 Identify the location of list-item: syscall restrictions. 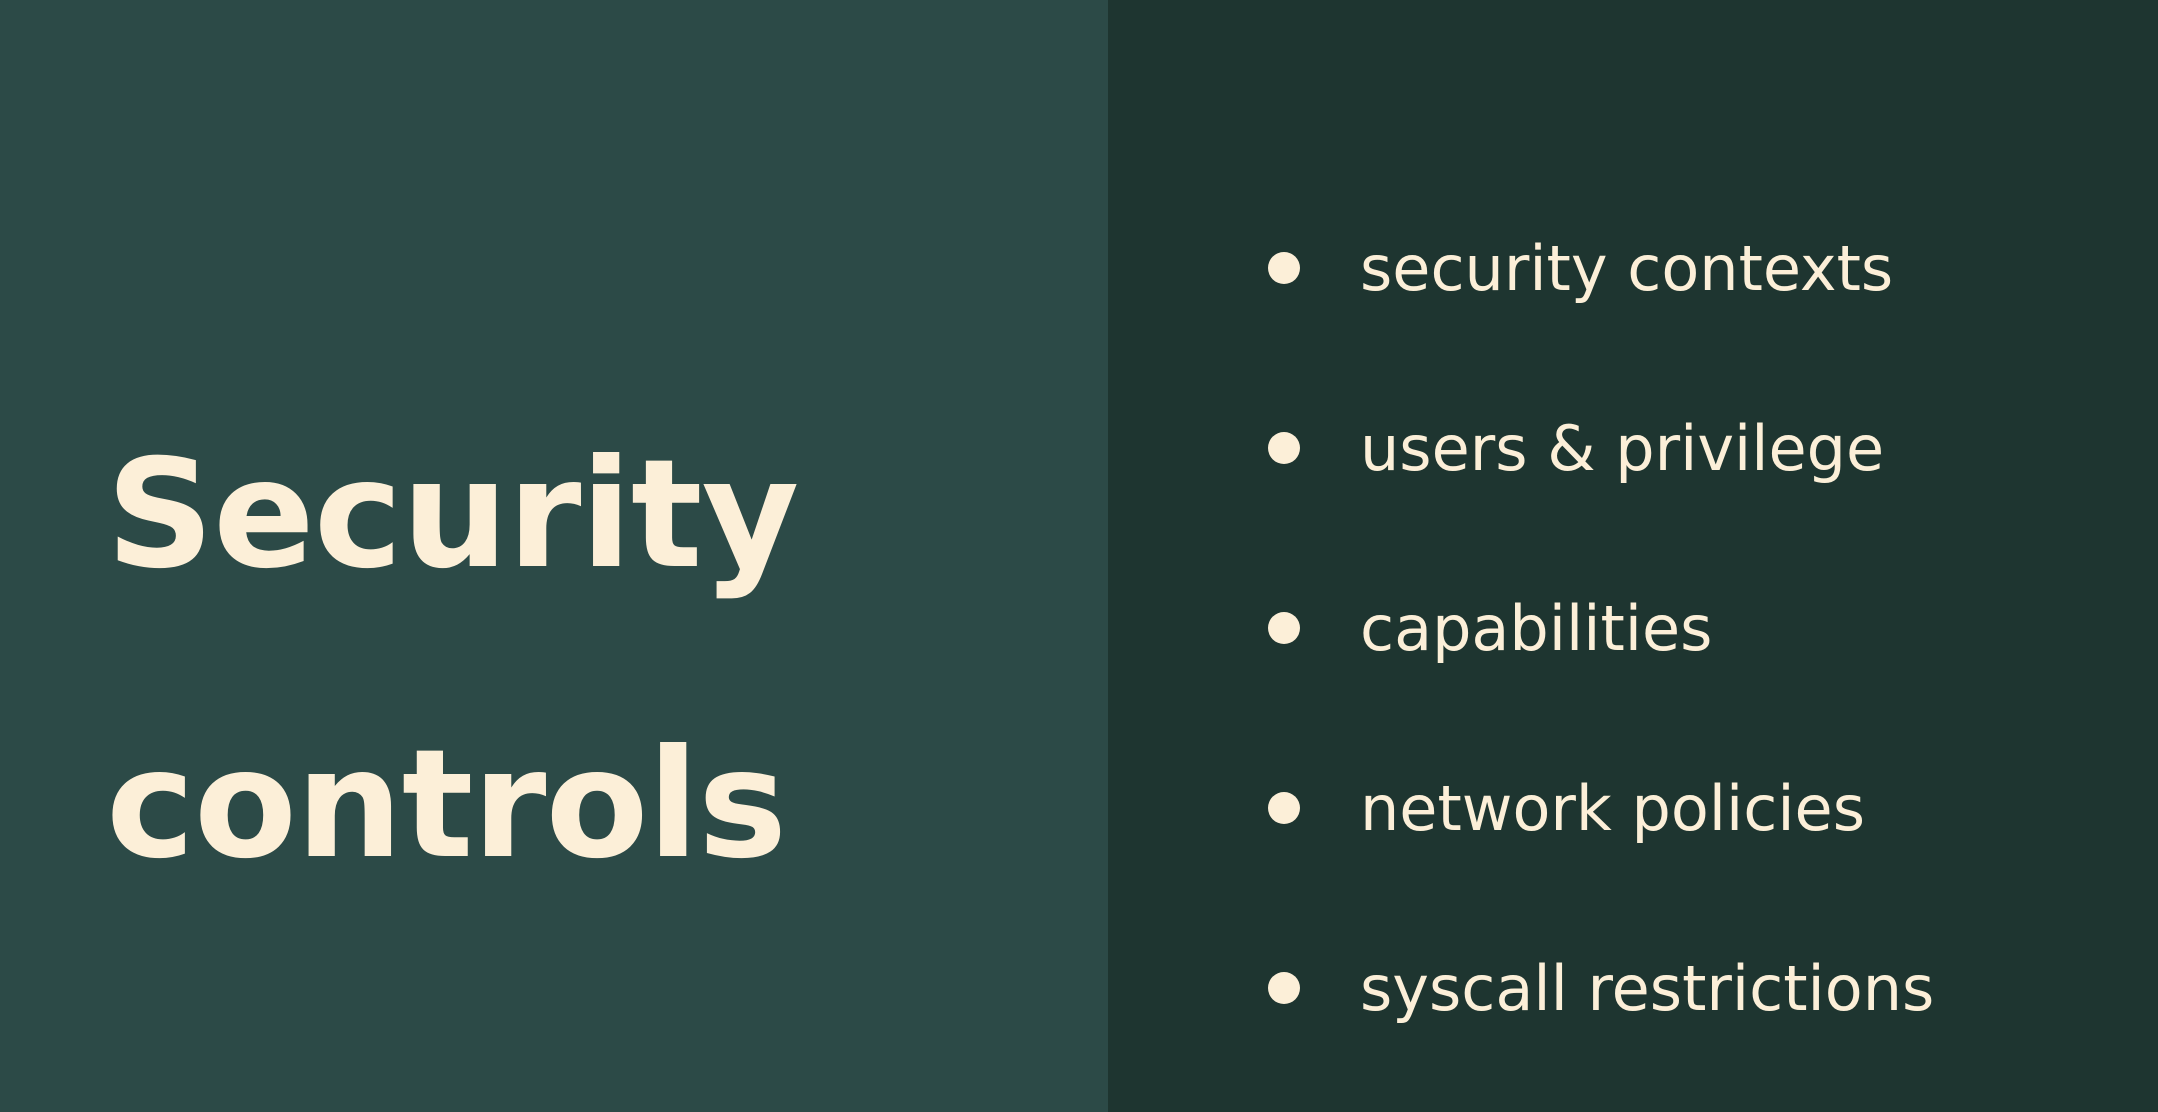
(1601, 988).